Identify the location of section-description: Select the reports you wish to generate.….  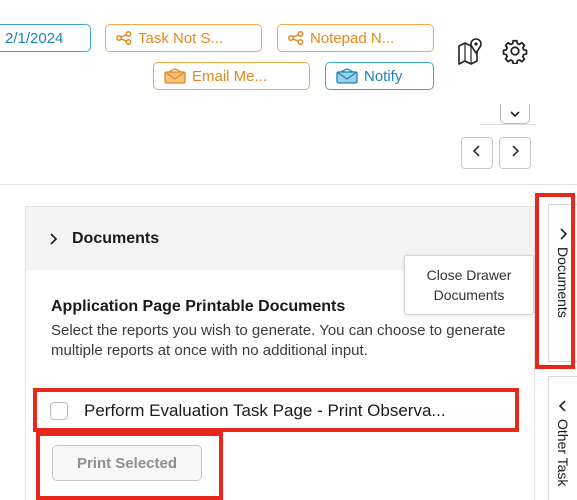
(278, 340).